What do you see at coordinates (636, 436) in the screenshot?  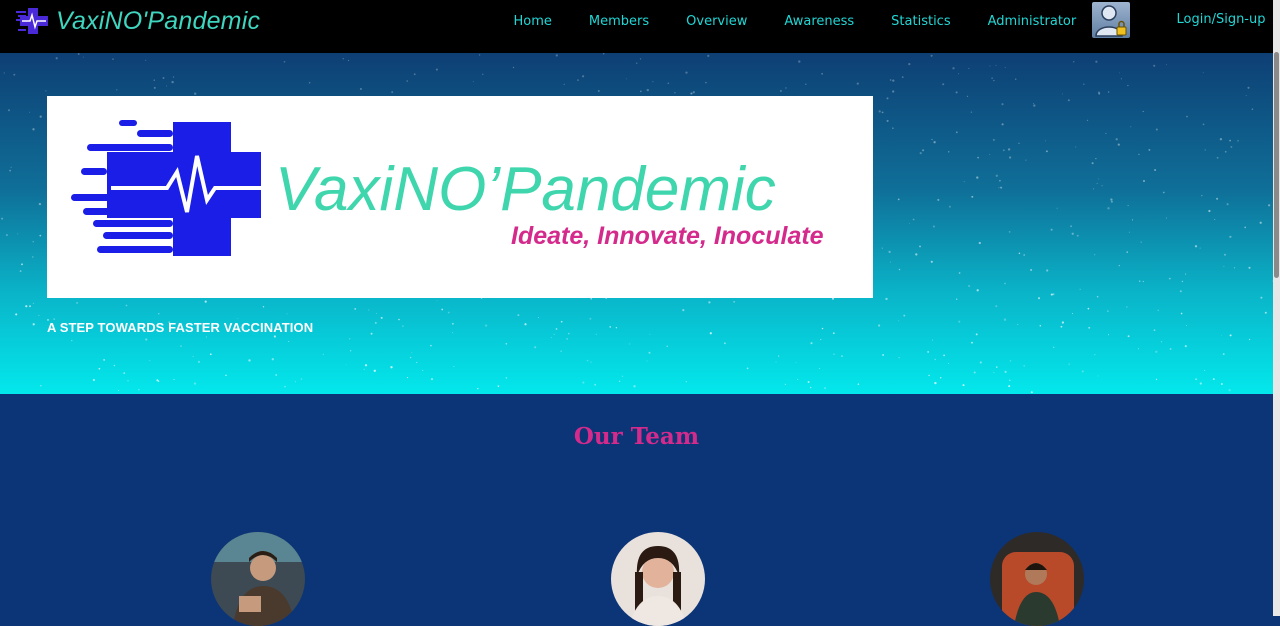 I see `team-title: Our Team` at bounding box center [636, 436].